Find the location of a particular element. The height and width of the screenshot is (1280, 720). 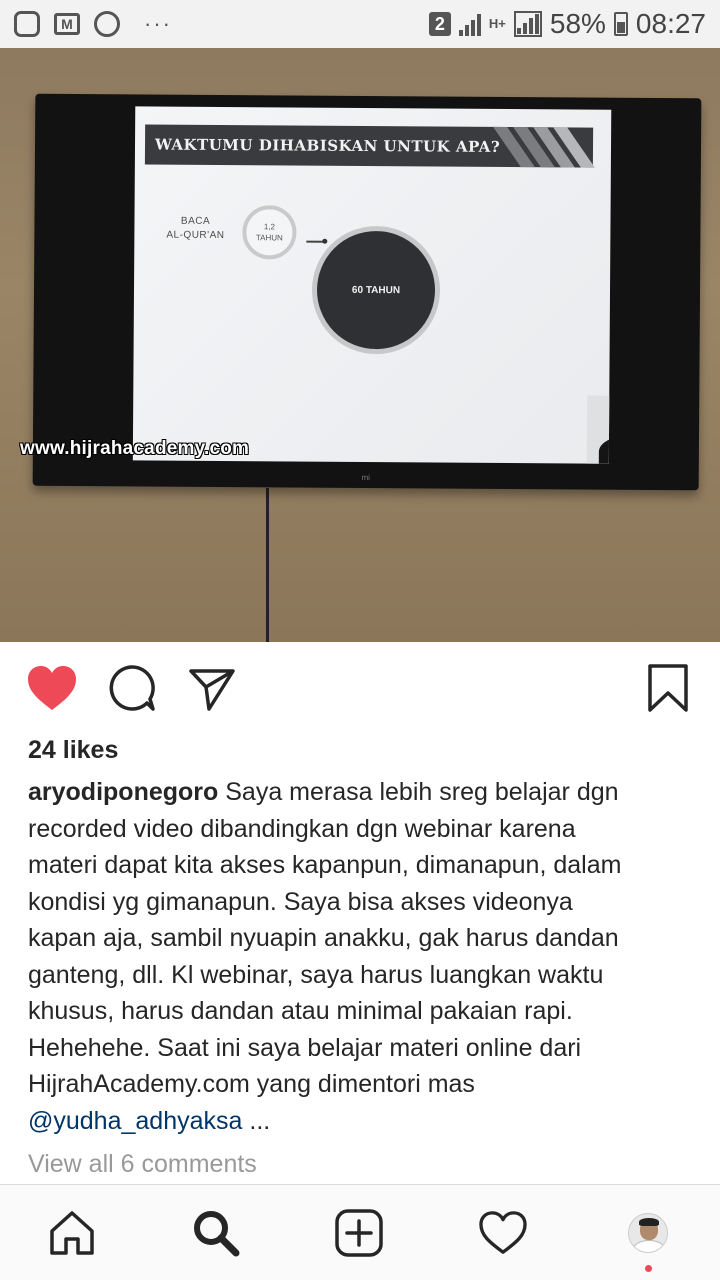

nav-activity is located at coordinates (503, 1233).